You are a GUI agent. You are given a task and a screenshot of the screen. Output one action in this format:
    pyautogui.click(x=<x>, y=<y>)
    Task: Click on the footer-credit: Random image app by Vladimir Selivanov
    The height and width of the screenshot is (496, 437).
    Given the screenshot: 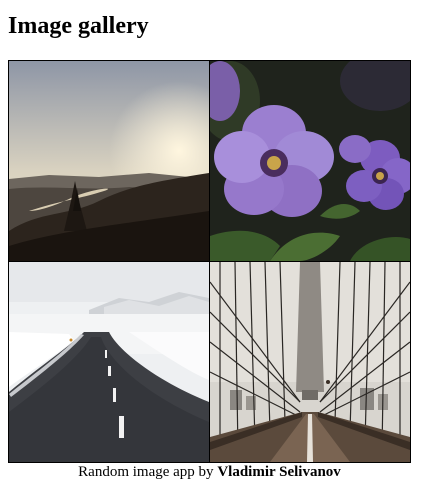 What is the action you would take?
    pyautogui.click(x=209, y=472)
    